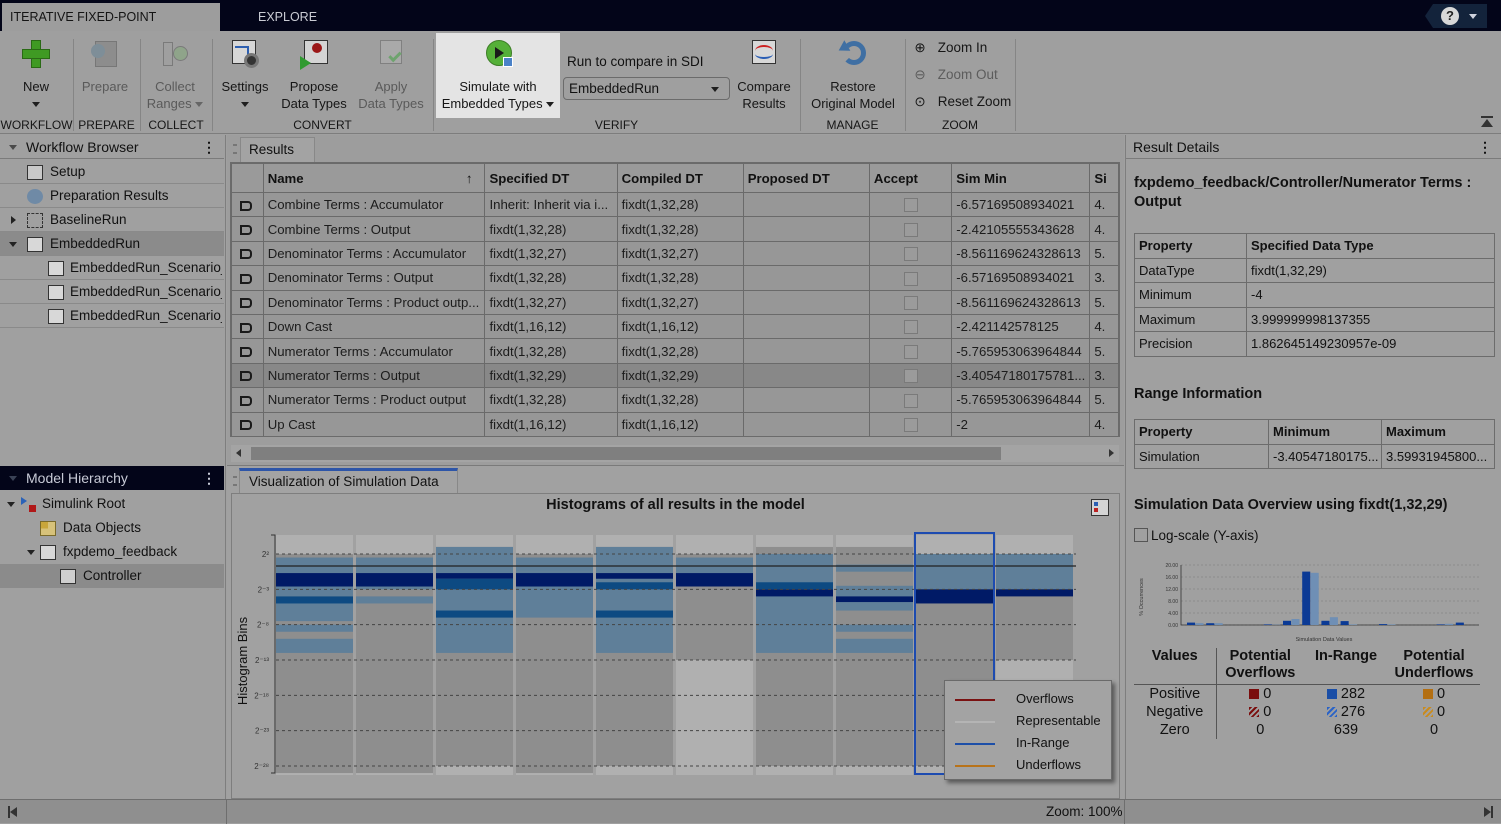 The height and width of the screenshot is (824, 1501). Describe the element at coordinates (1141, 535) in the screenshot. I see `checkbox-icon` at that location.